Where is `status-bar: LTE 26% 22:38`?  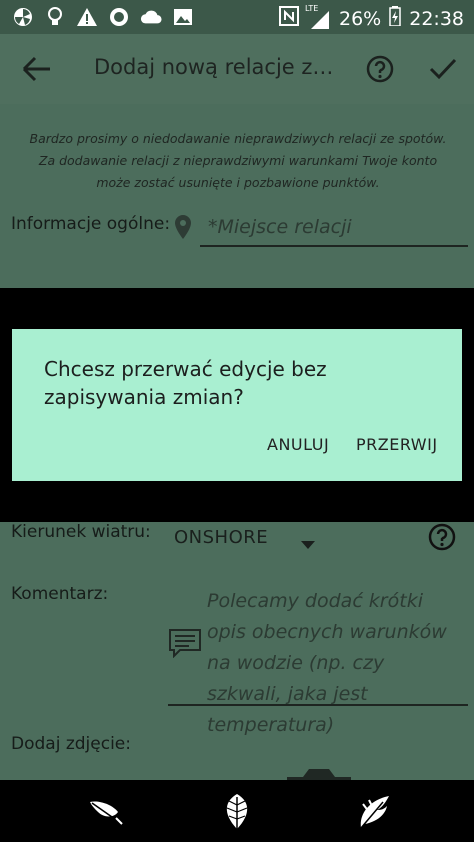
status-bar: LTE 26% 22:38 is located at coordinates (237, 17).